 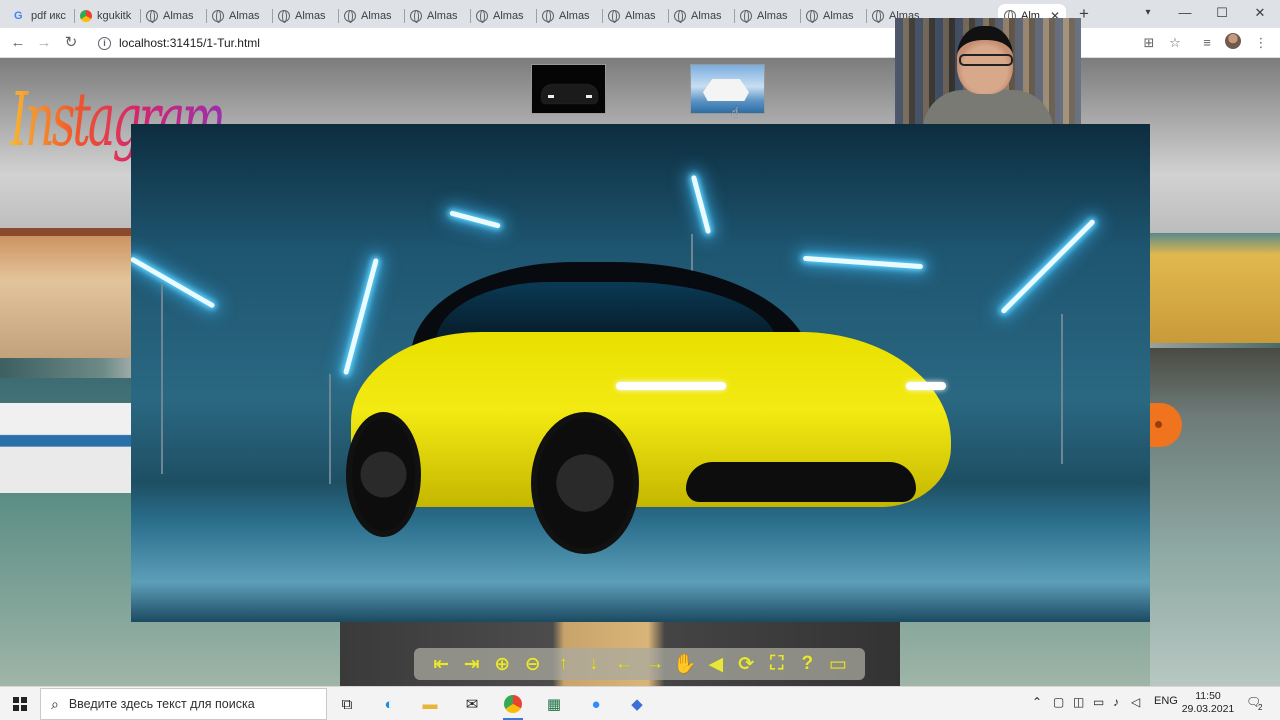 I want to click on bookmark-star-icon: ☆, so click(x=1175, y=43).